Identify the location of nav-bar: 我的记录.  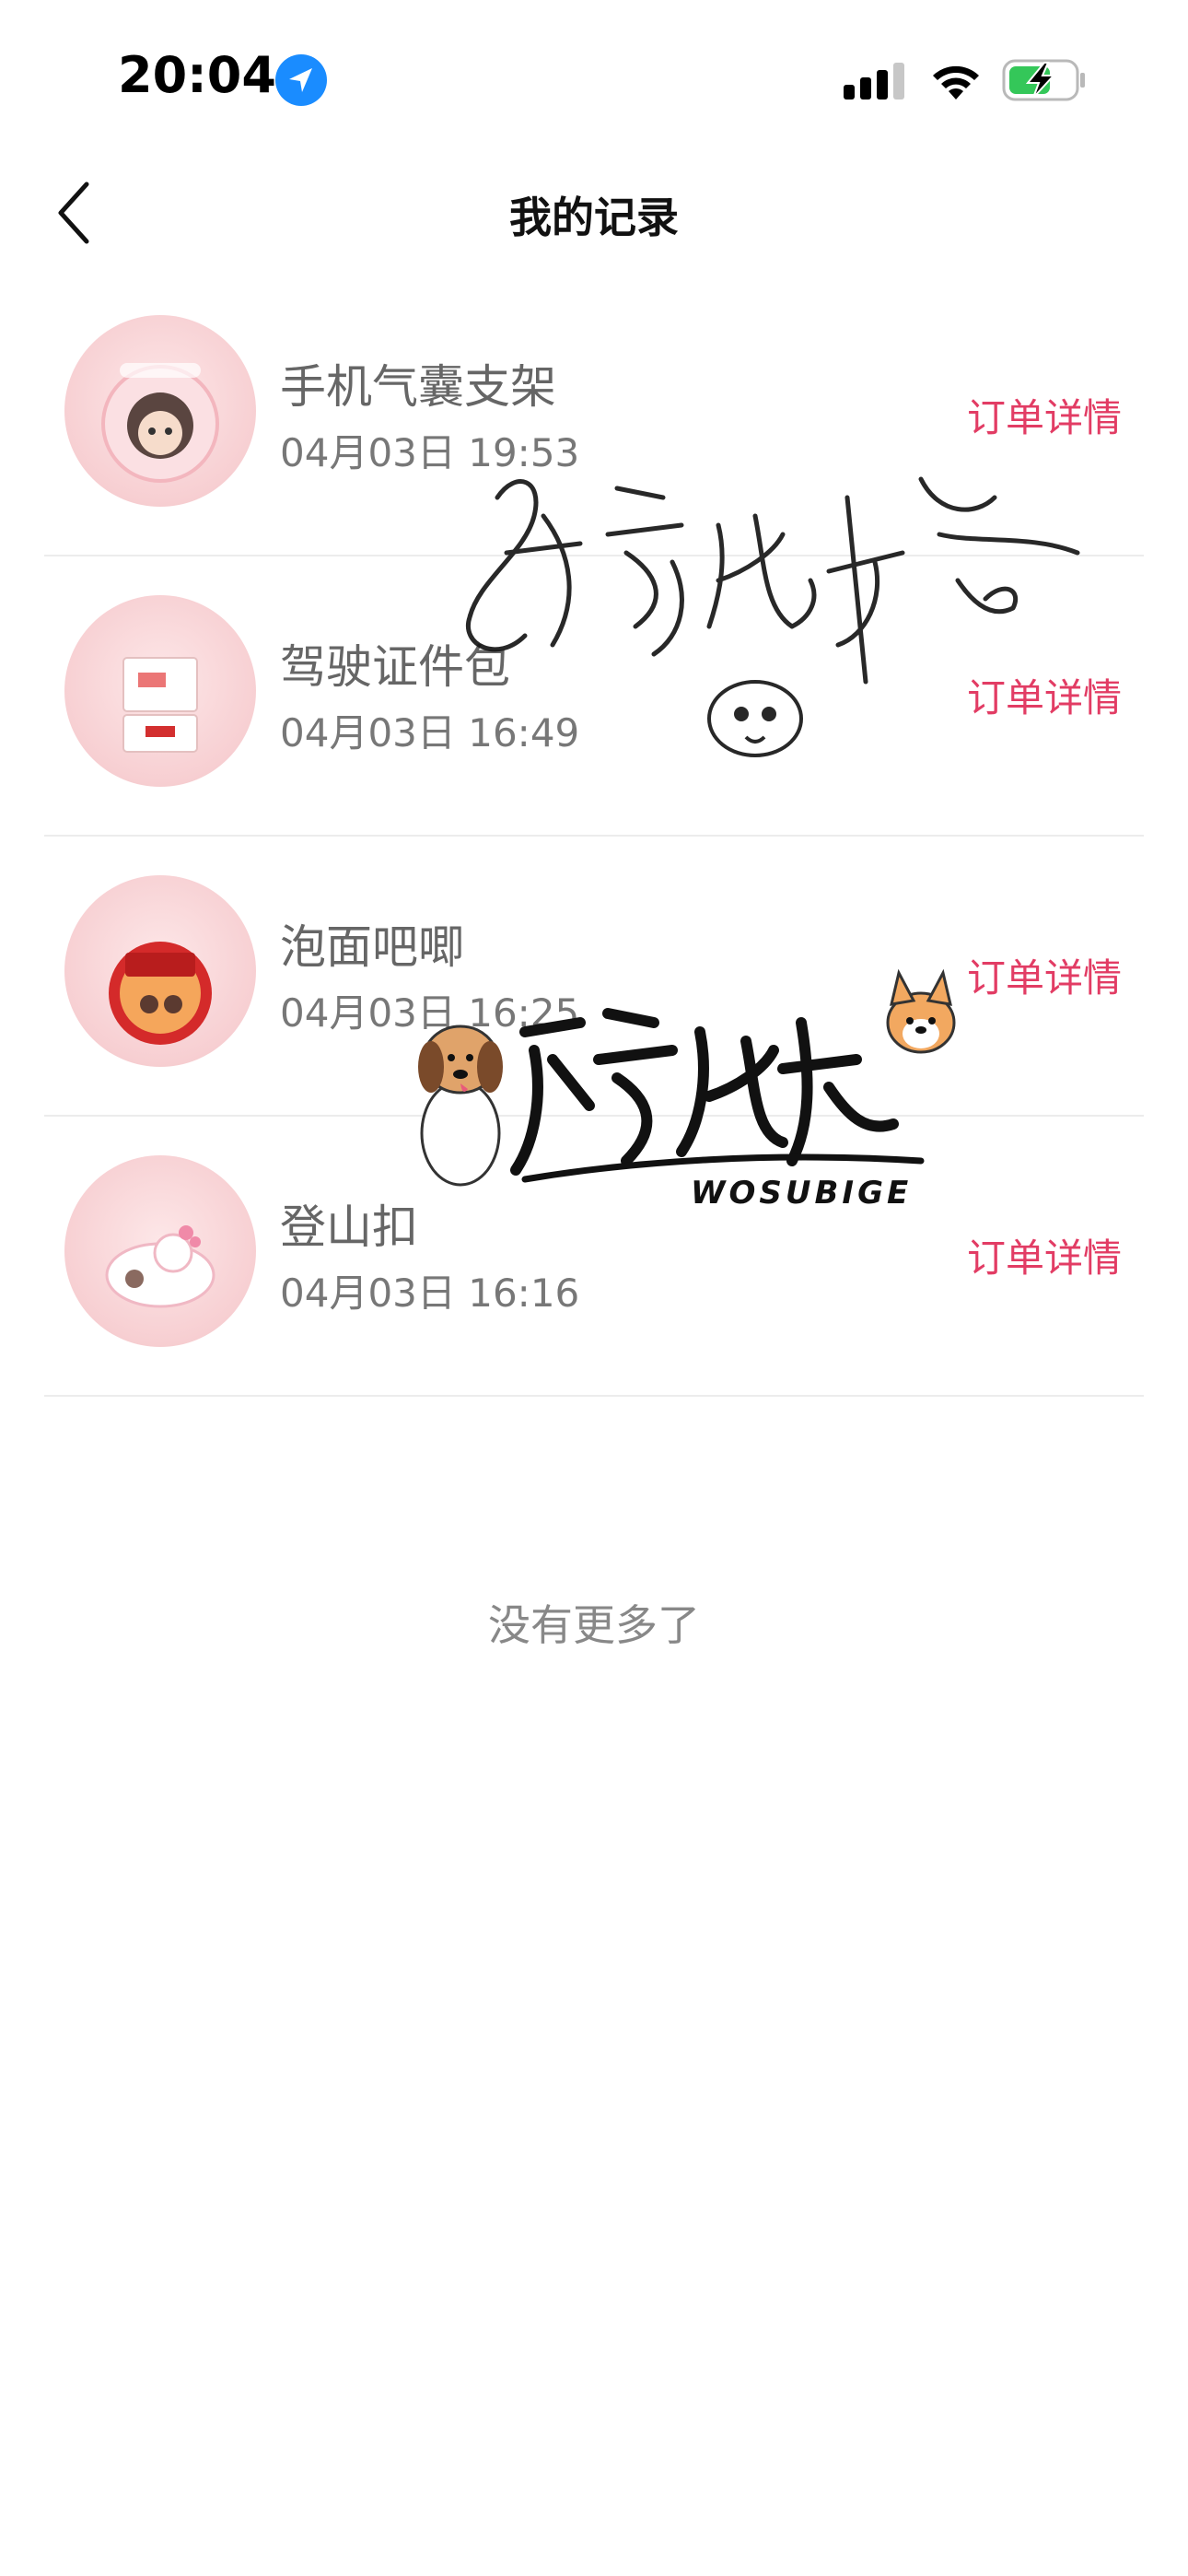
(594, 212).